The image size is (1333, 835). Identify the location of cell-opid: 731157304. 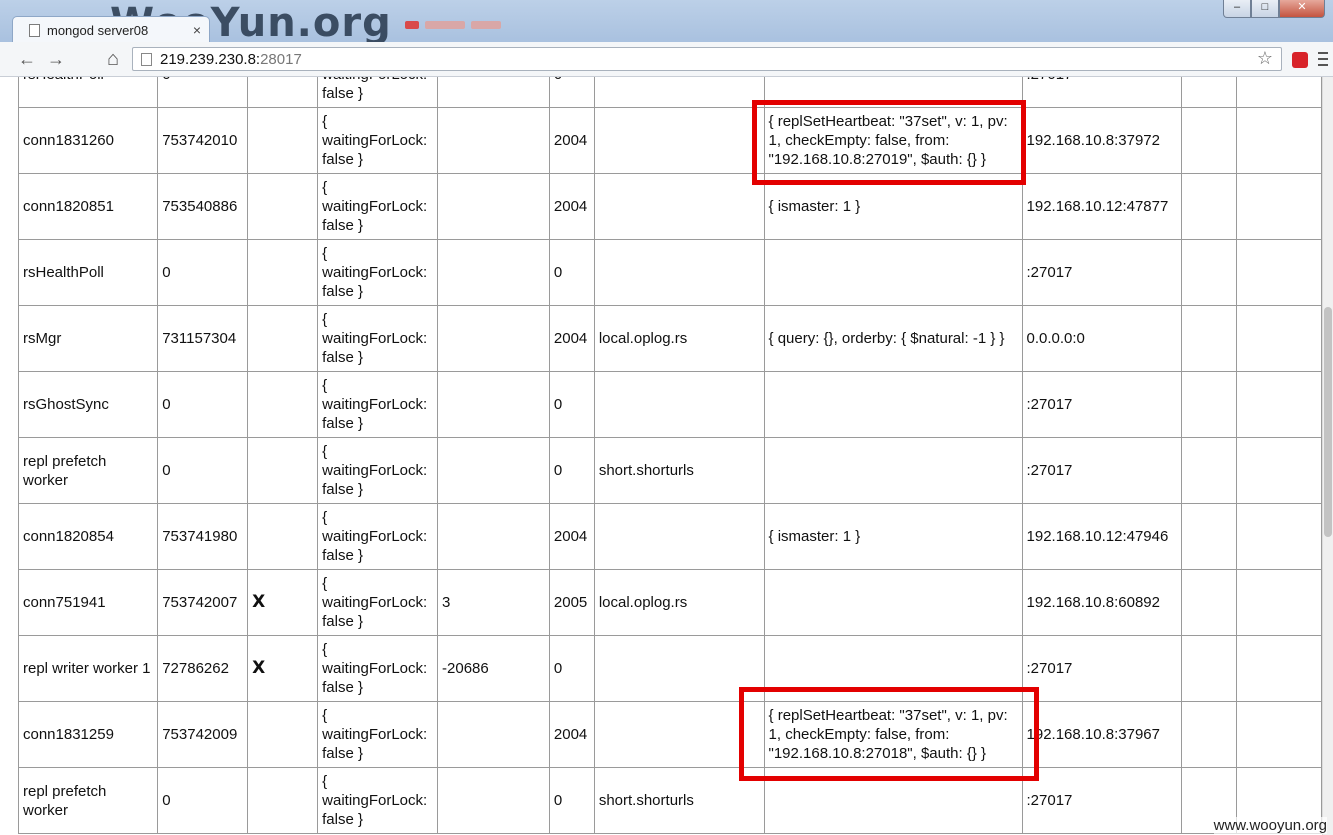
(203, 338).